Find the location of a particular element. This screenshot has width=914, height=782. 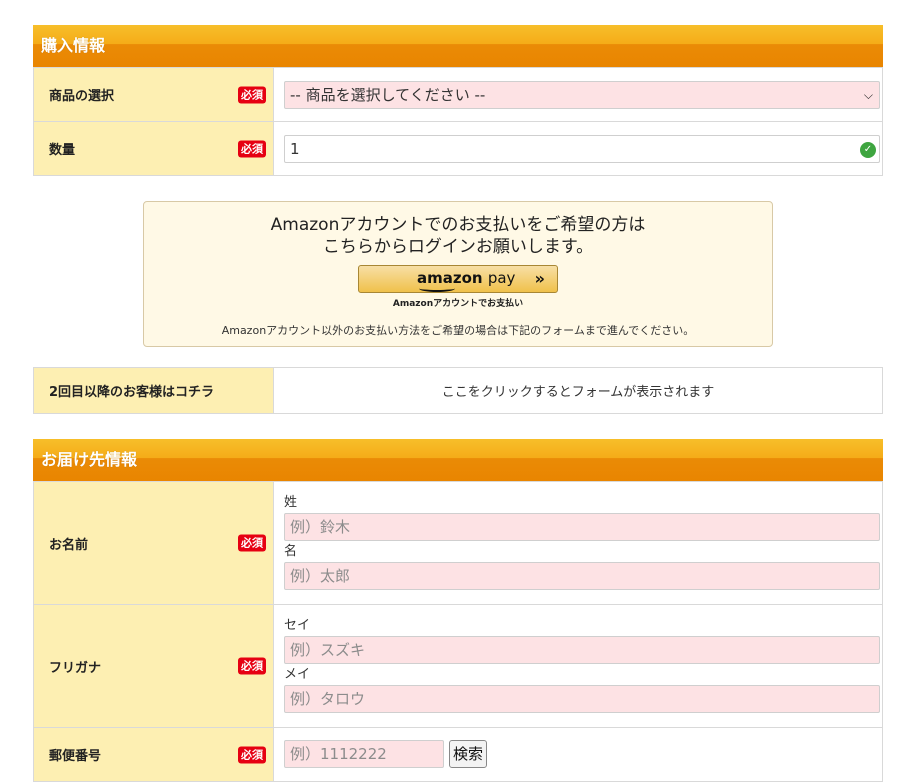

first-name-label: 名 is located at coordinates (291, 551).